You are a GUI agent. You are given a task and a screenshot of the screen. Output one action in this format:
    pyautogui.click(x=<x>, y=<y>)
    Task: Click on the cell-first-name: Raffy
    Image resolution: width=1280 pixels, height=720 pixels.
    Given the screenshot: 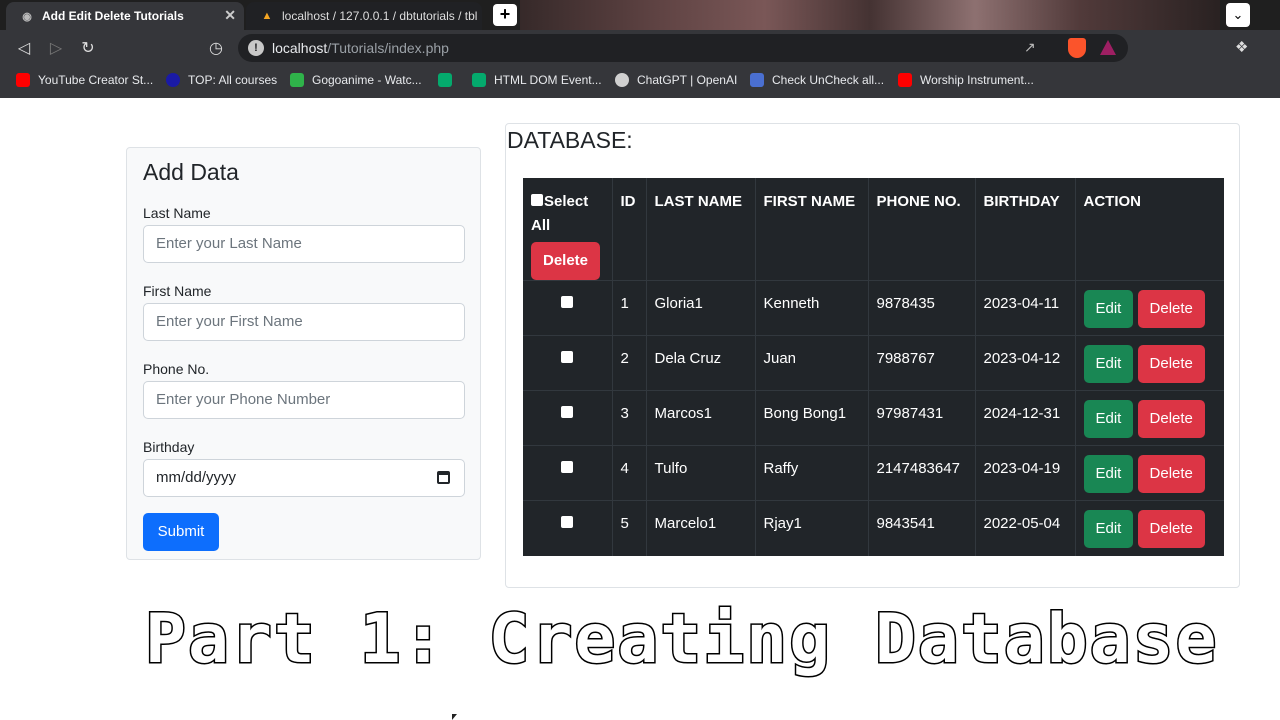 What is the action you would take?
    pyautogui.click(x=812, y=473)
    